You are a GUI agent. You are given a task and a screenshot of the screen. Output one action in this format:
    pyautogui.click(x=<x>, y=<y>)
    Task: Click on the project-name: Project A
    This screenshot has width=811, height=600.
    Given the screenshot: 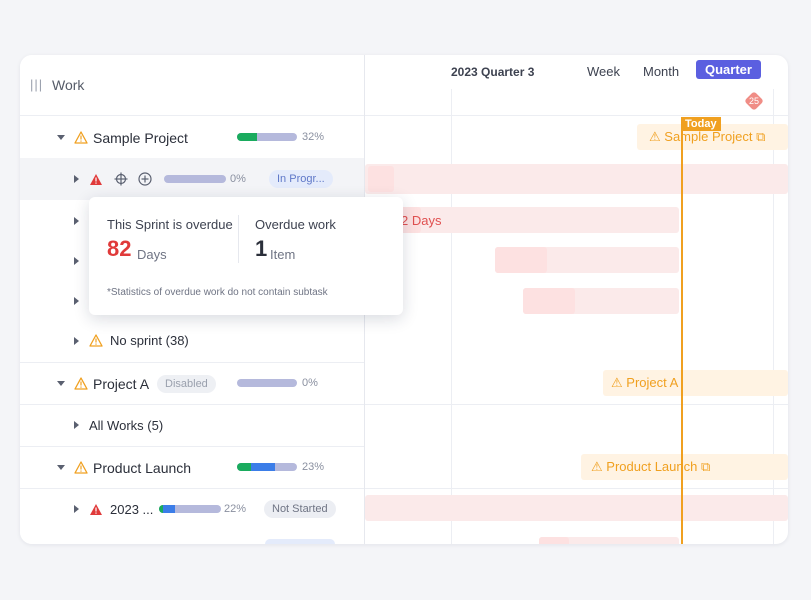 What is the action you would take?
    pyautogui.click(x=121, y=384)
    